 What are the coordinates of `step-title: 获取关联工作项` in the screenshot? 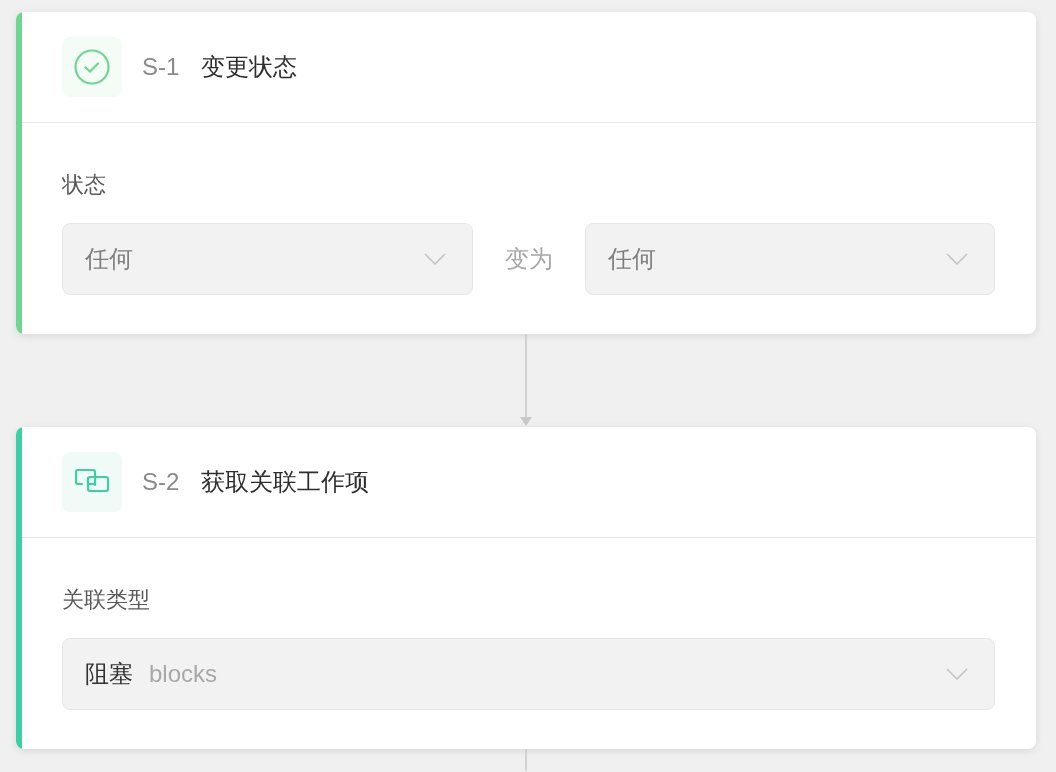 It's located at (285, 482).